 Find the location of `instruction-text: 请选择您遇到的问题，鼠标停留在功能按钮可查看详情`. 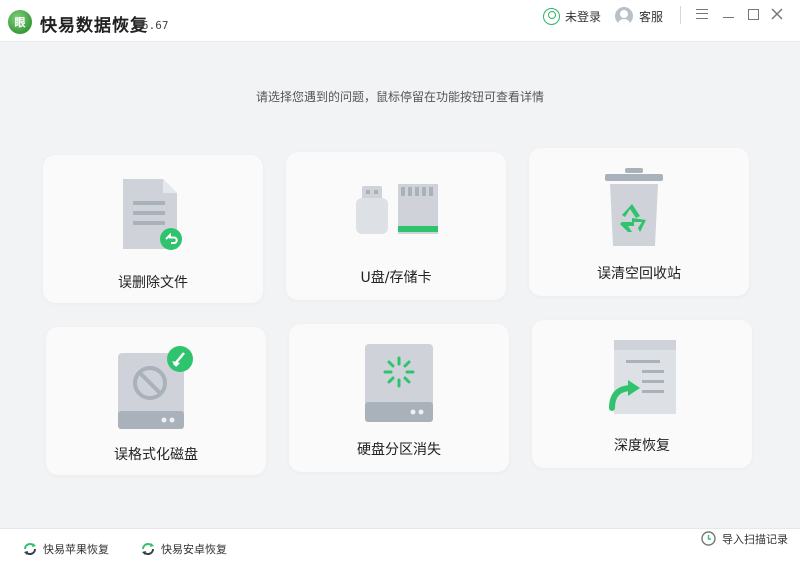

instruction-text: 请选择您遇到的问题，鼠标停留在功能按钮可查看详情 is located at coordinates (399, 97).